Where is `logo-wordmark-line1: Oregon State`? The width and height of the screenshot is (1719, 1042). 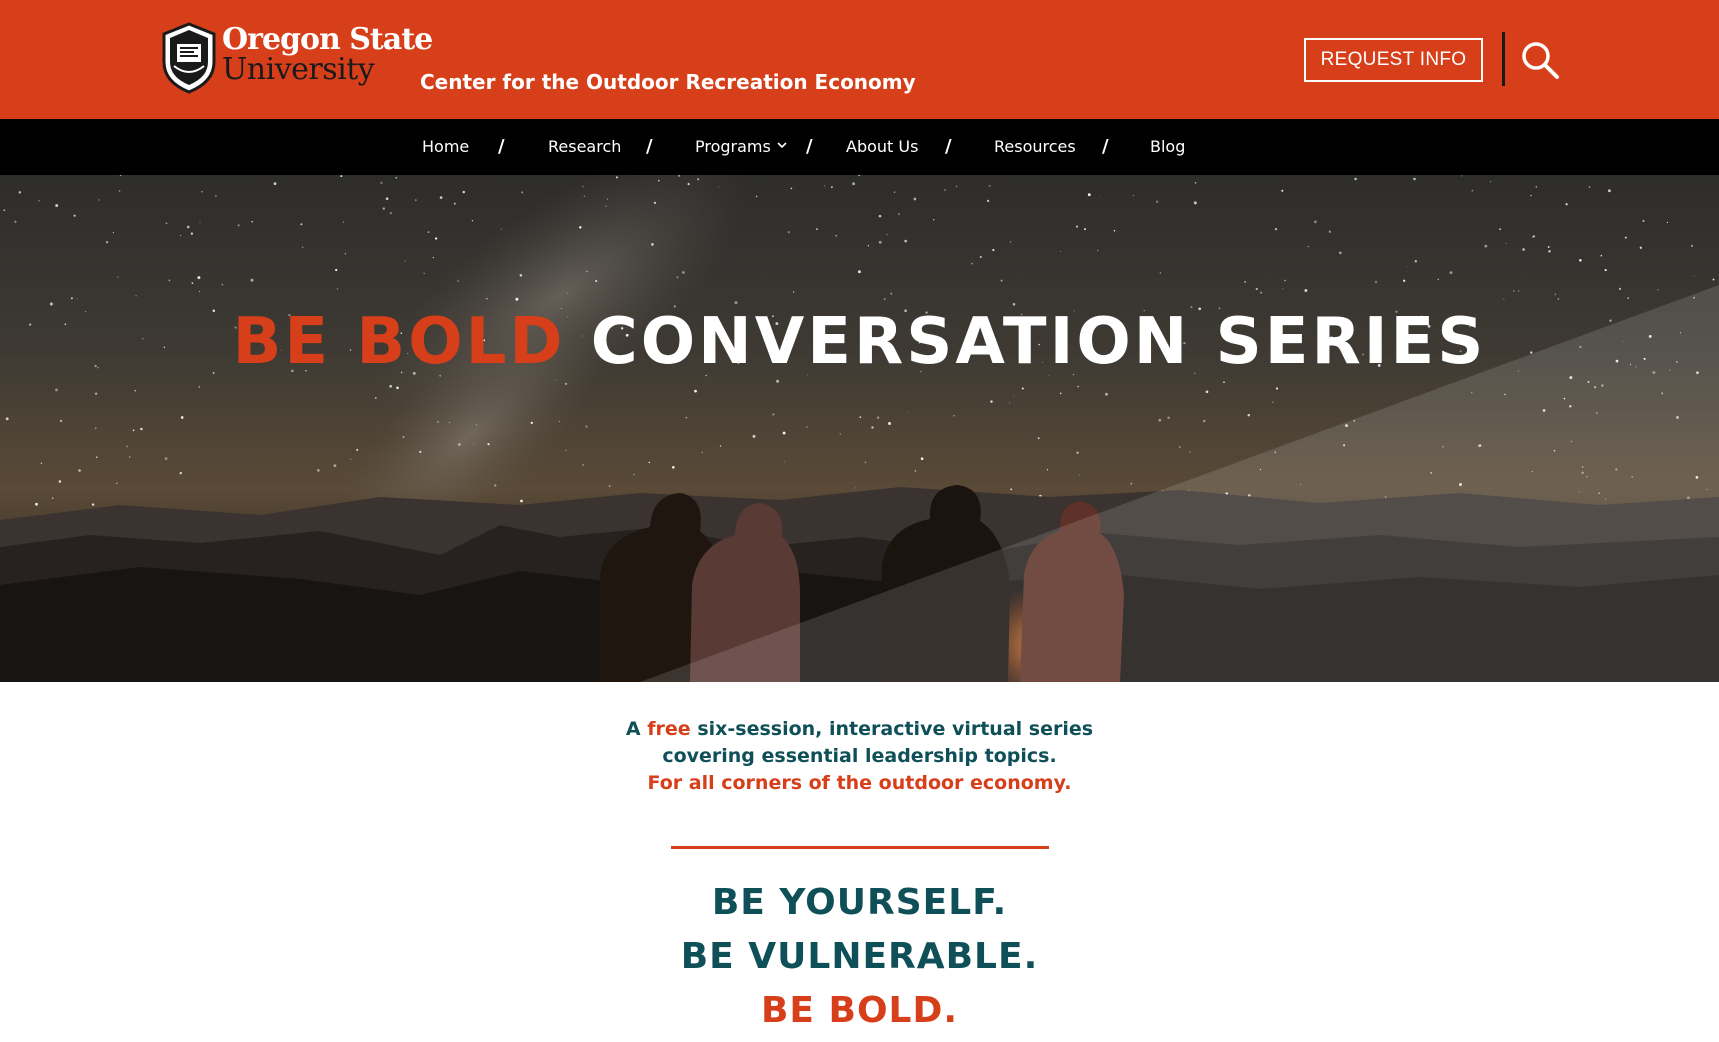 logo-wordmark-line1: Oregon State is located at coordinates (327, 39).